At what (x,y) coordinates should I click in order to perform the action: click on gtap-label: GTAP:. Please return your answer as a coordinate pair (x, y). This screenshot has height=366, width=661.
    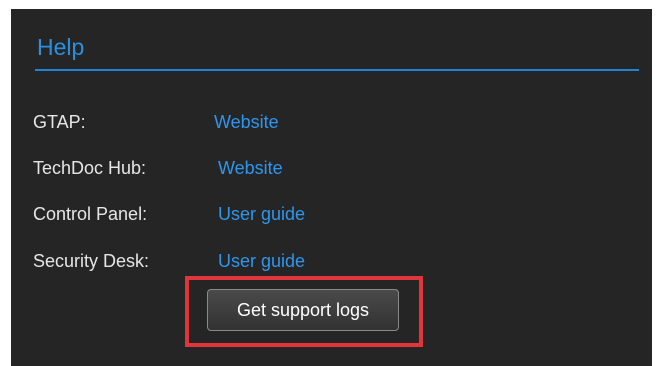
    Looking at the image, I should click on (59, 122).